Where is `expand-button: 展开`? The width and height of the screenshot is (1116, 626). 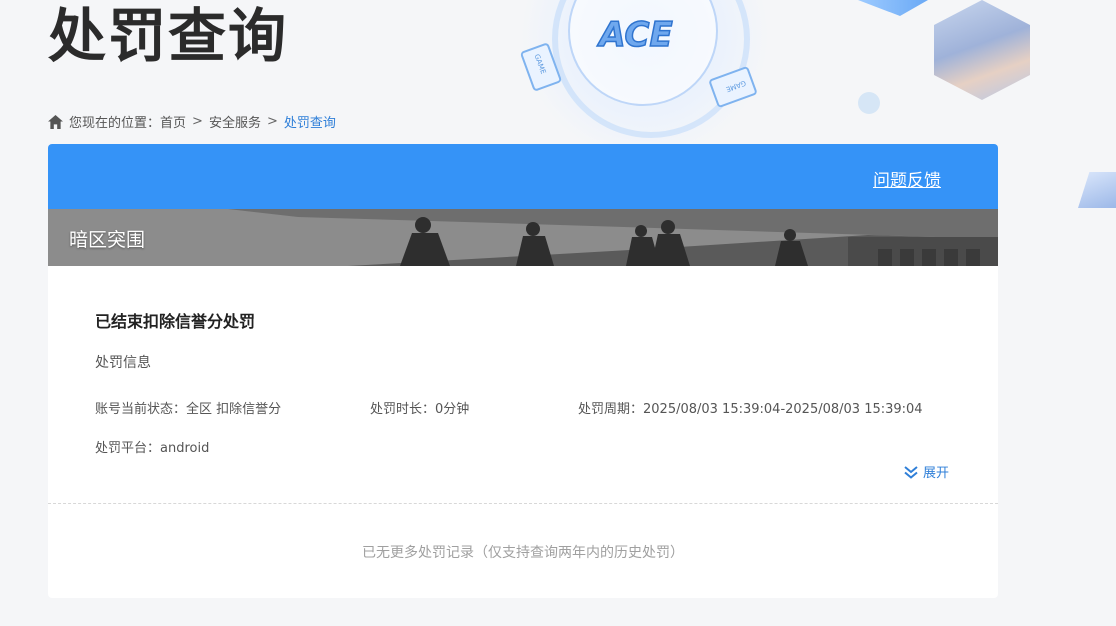
expand-button: 展开 is located at coordinates (926, 471).